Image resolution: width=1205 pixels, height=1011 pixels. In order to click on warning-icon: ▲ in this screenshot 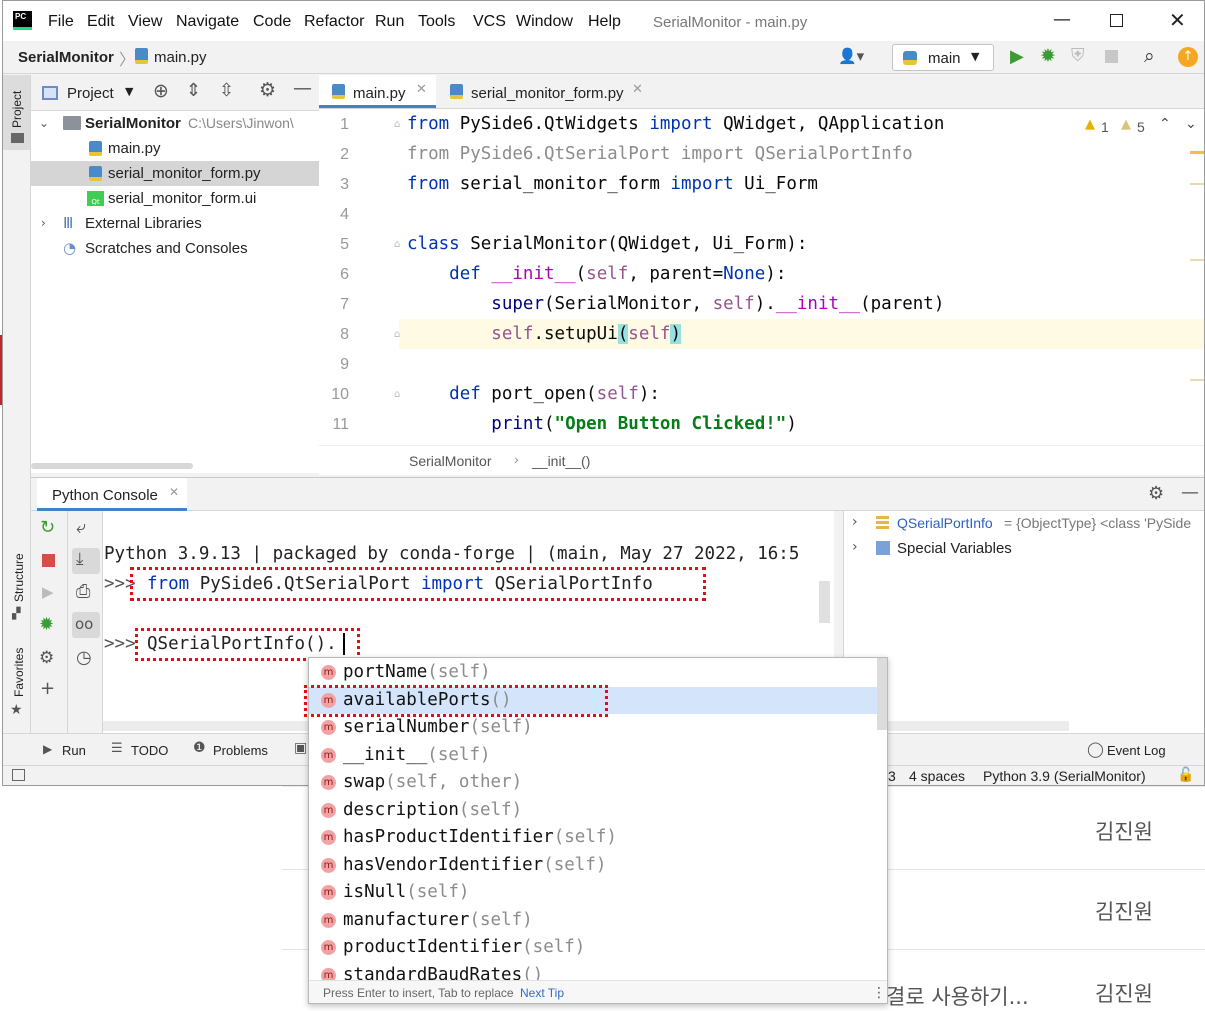, I will do `click(1090, 124)`.